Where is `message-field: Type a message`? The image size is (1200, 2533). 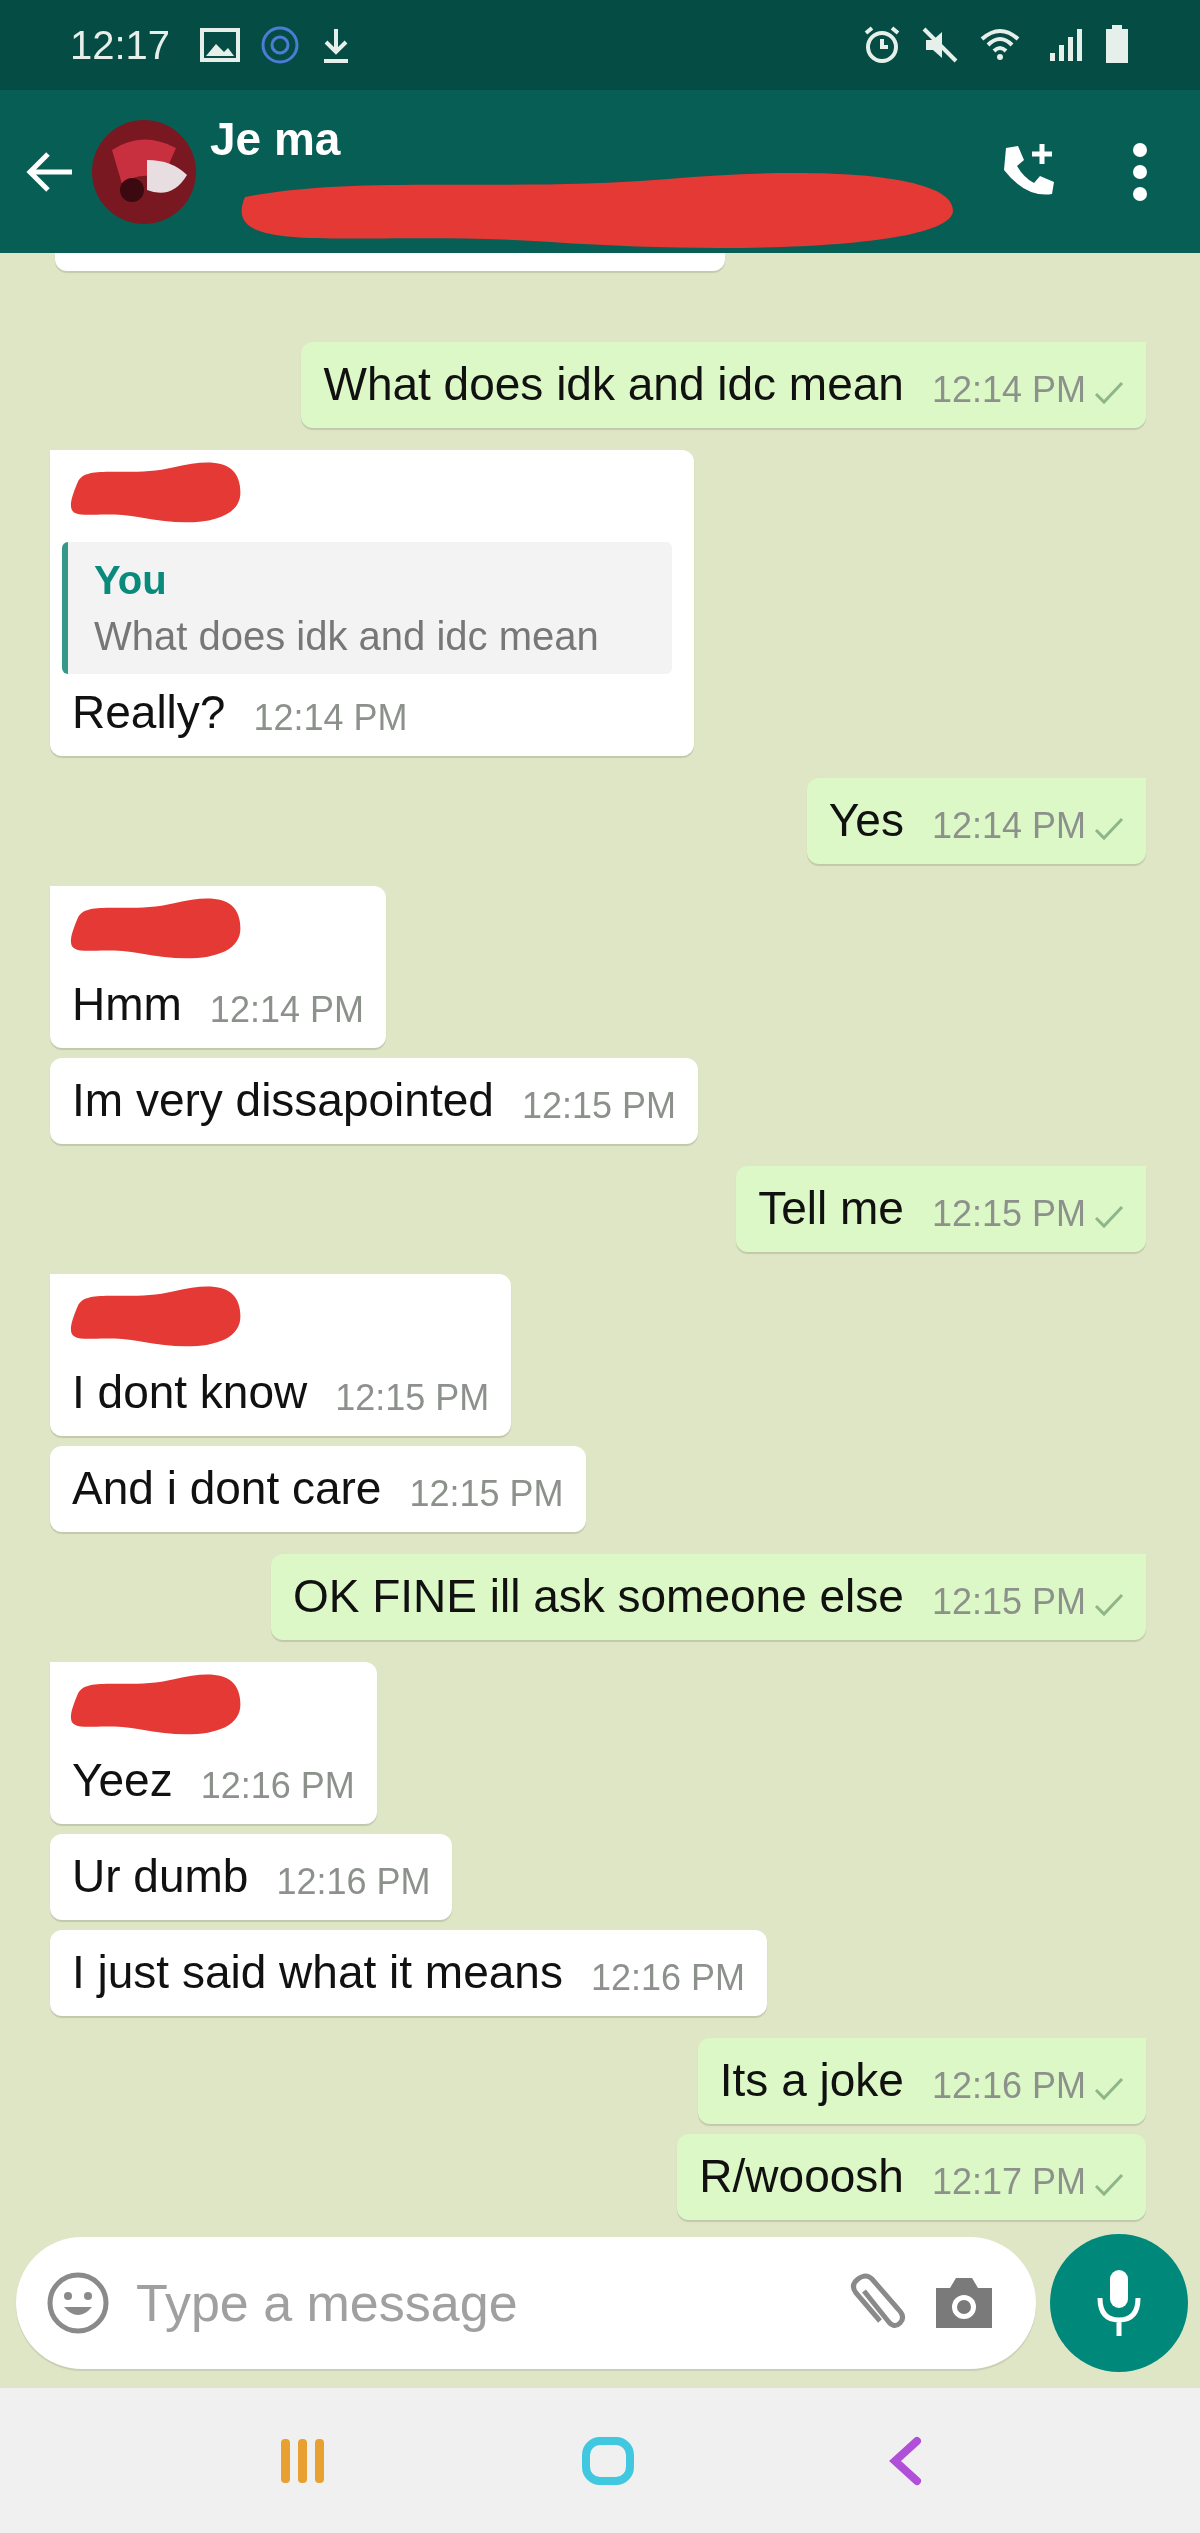
message-field: Type a message is located at coordinates (526, 2303).